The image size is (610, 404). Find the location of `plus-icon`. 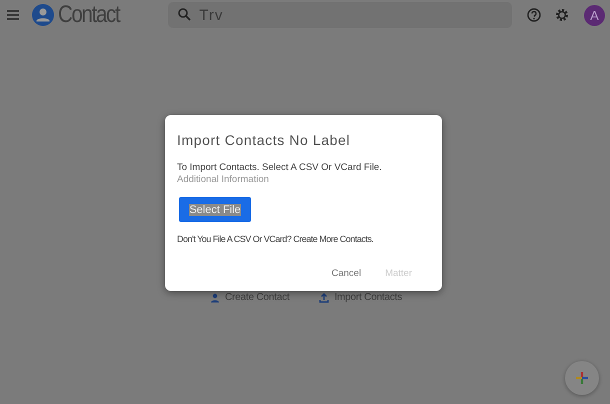

plus-icon is located at coordinates (582, 378).